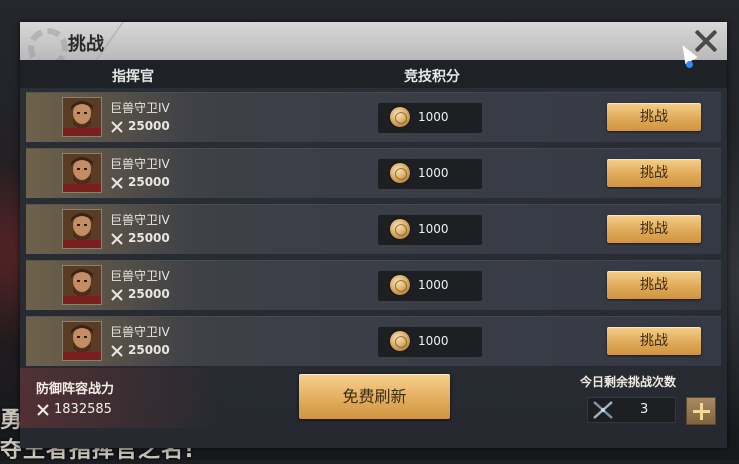  Describe the element at coordinates (83, 409) in the screenshot. I see `defense-power-value: 1832585` at that location.